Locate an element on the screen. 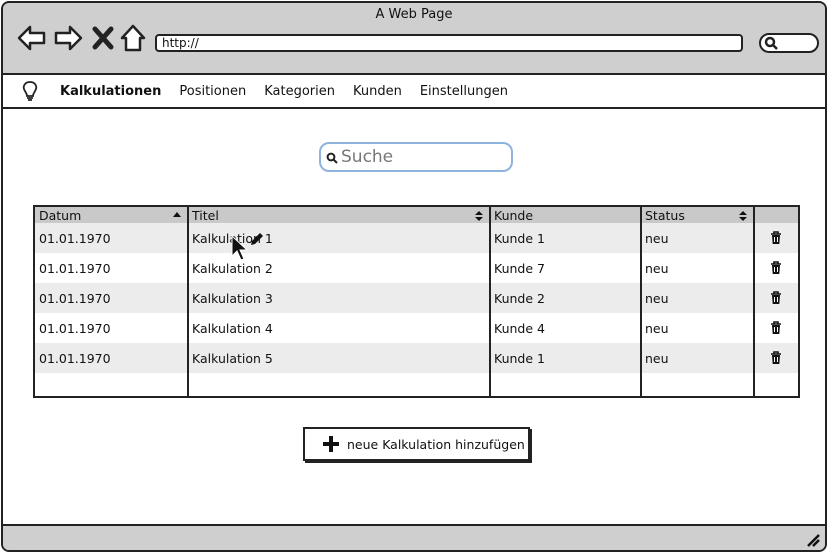 Image resolution: width=830 pixels, height=555 pixels. cell-titel: Kalkulation 4 is located at coordinates (339, 328).